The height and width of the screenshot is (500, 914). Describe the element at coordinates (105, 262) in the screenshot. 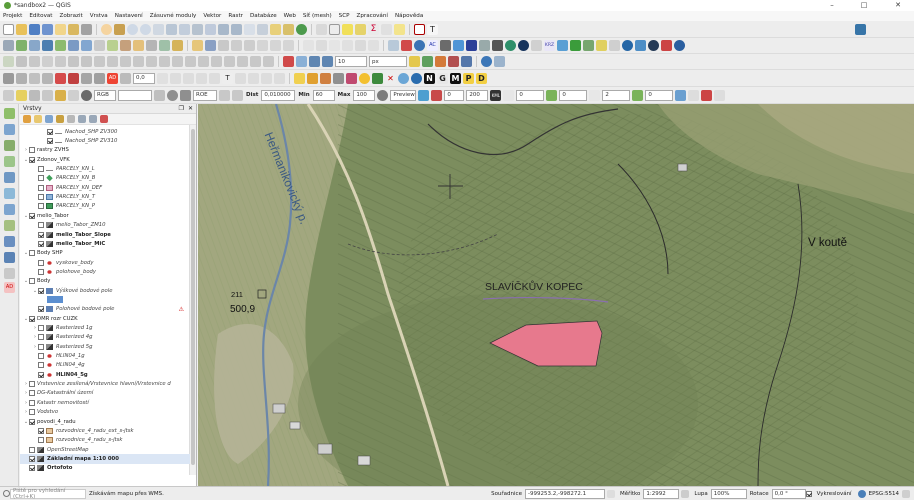

I see `layer-row: vyskove_body` at that location.